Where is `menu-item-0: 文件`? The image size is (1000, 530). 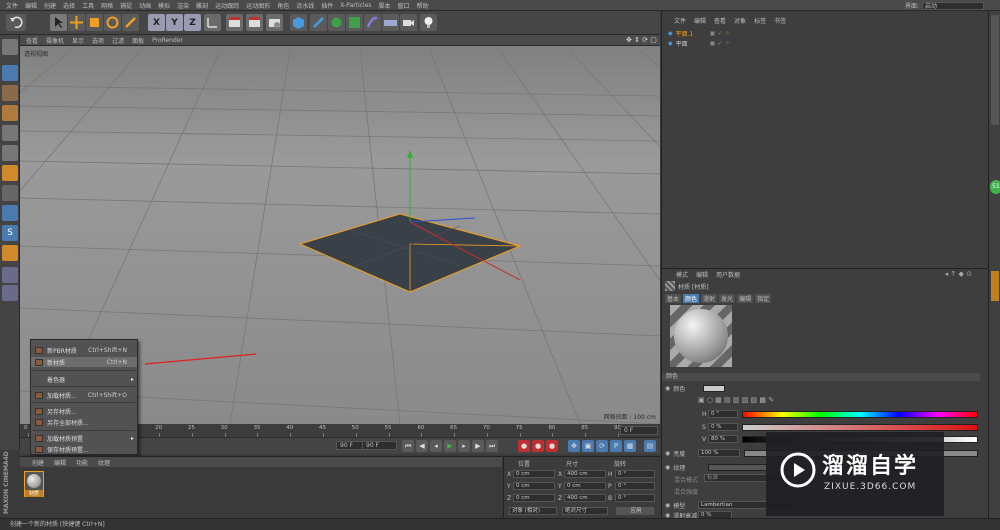 menu-item-0: 文件 is located at coordinates (12, 5).